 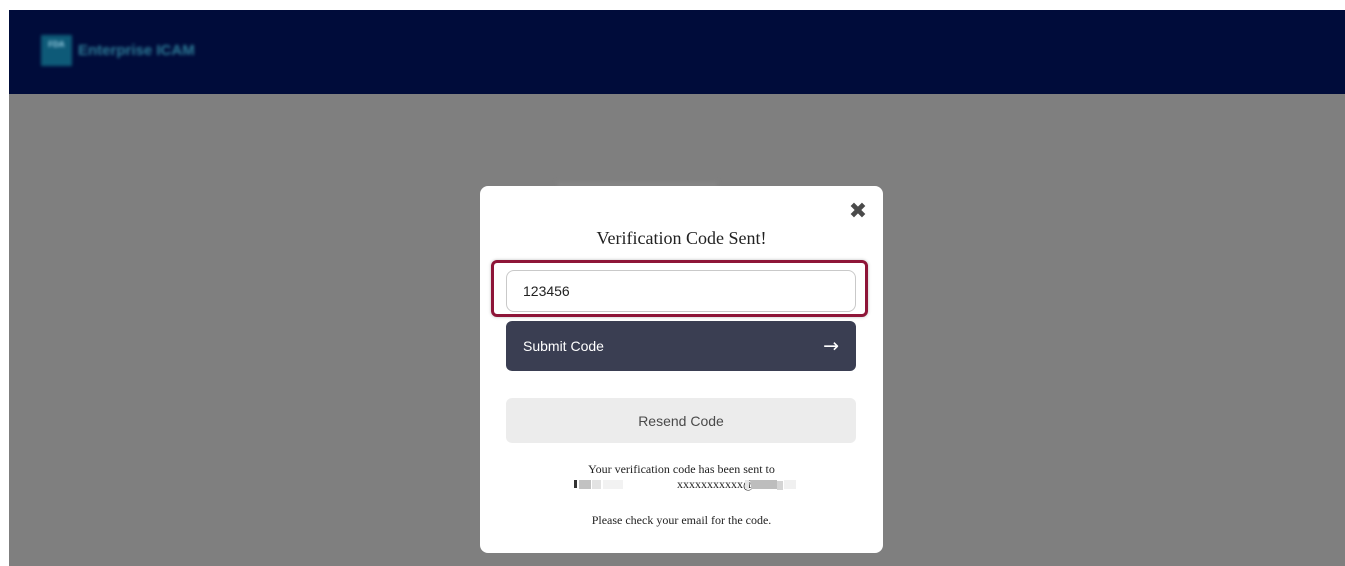 I want to click on brand: FDA Enterprise ICAM, so click(x=118, y=50).